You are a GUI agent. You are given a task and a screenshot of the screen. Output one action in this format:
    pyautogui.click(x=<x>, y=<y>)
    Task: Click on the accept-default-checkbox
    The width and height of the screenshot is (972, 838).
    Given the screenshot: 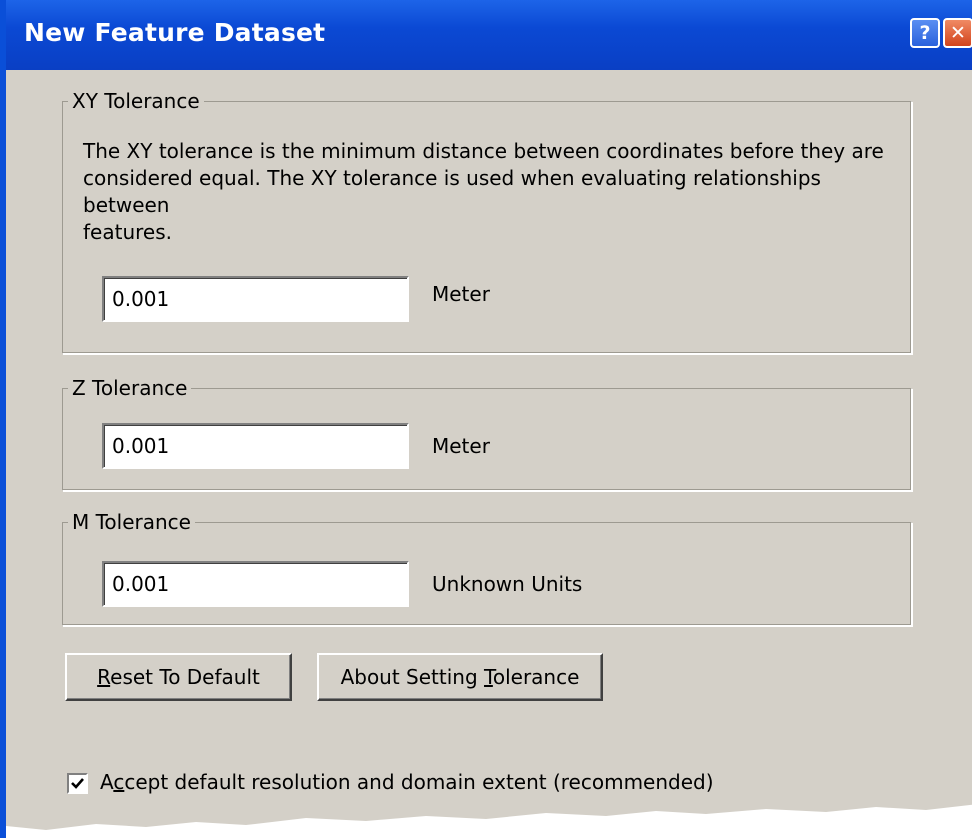 What is the action you would take?
    pyautogui.click(x=77, y=783)
    